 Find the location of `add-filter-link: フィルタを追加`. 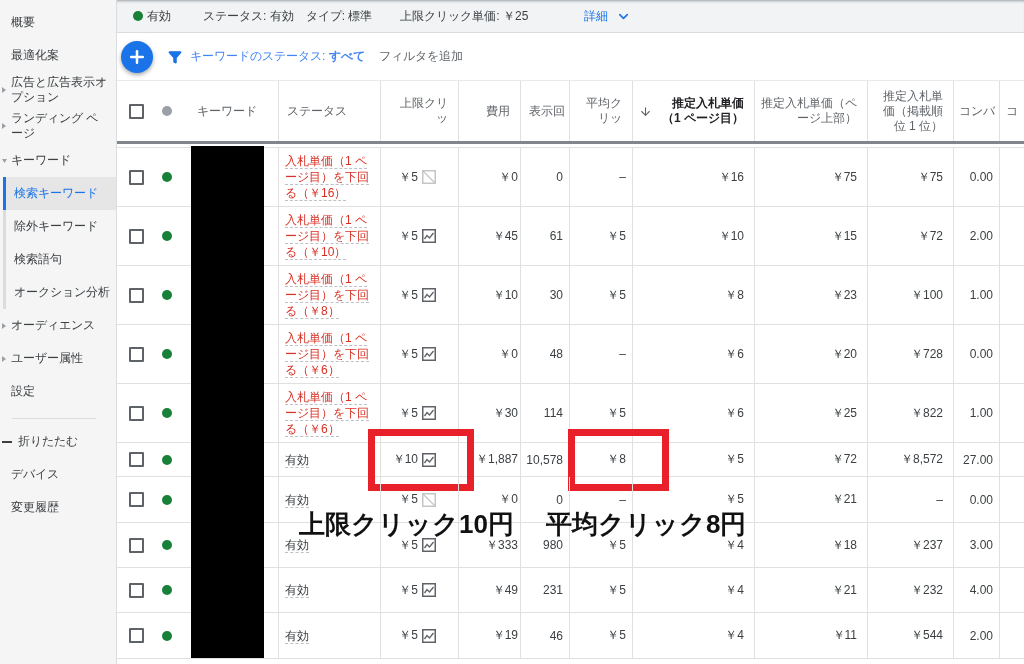

add-filter-link: フィルタを追加 is located at coordinates (420, 56).